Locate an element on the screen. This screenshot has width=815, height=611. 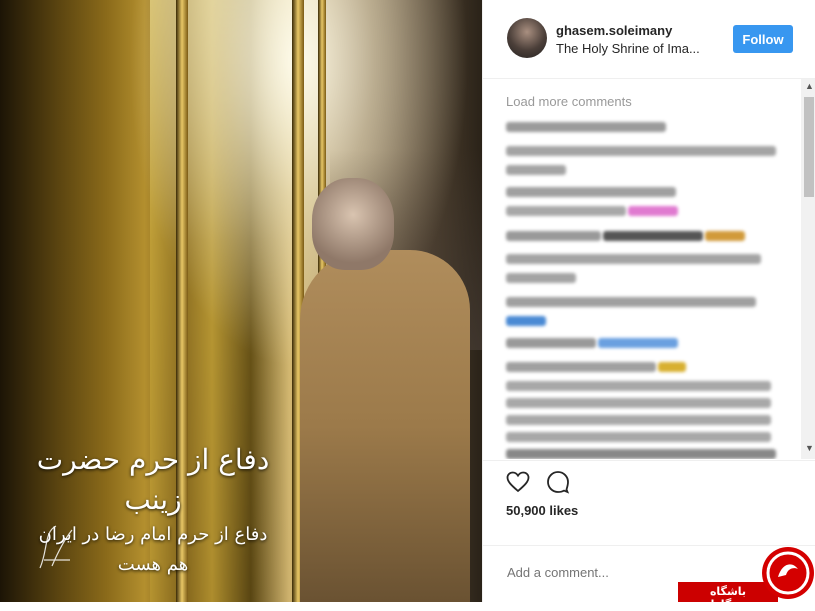
comment-bubble-icon is located at coordinates (558, 482).